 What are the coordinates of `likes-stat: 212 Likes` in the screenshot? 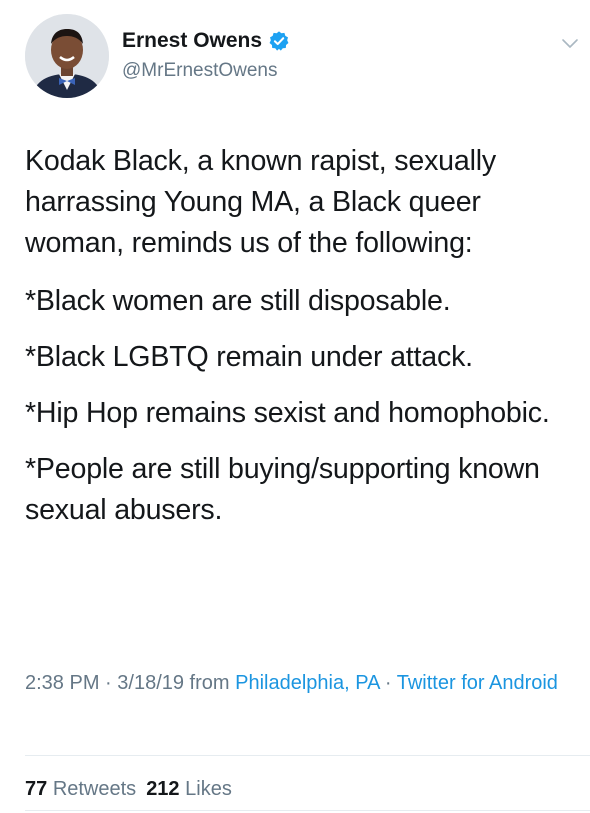 It's located at (189, 789).